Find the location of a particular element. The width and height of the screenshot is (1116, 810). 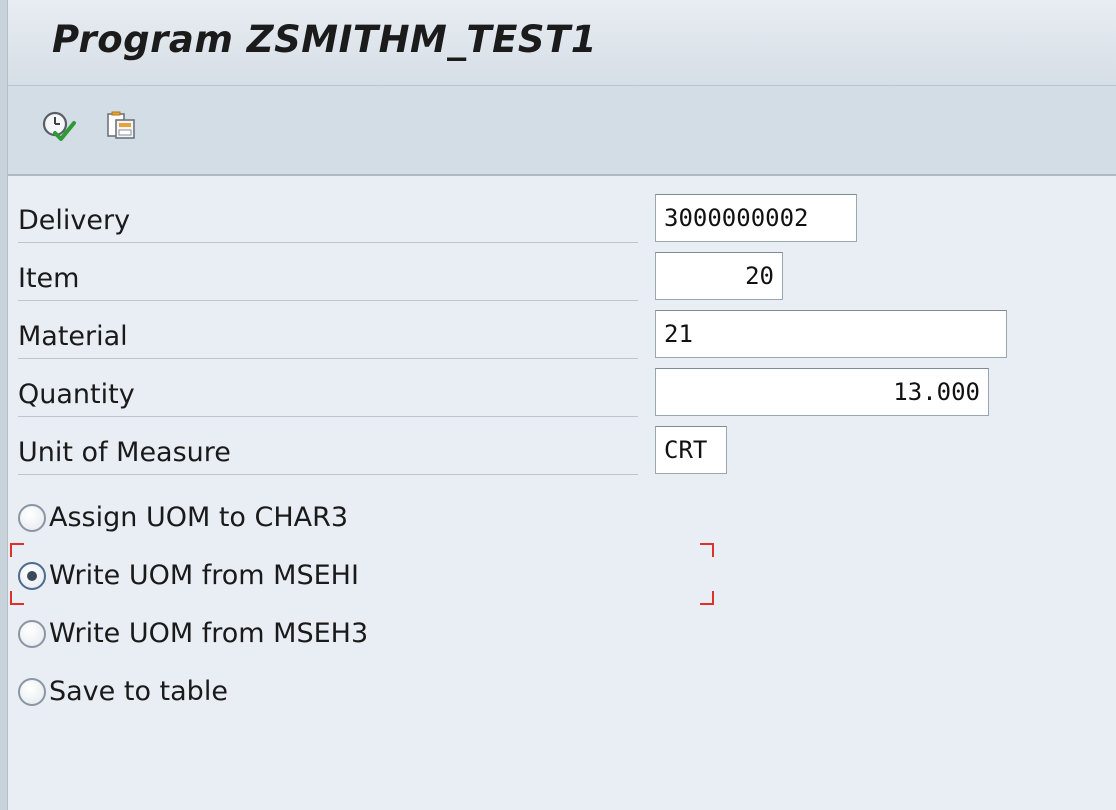

radio-label-mseh3: Write UOM from MSEH3 is located at coordinates (209, 633).